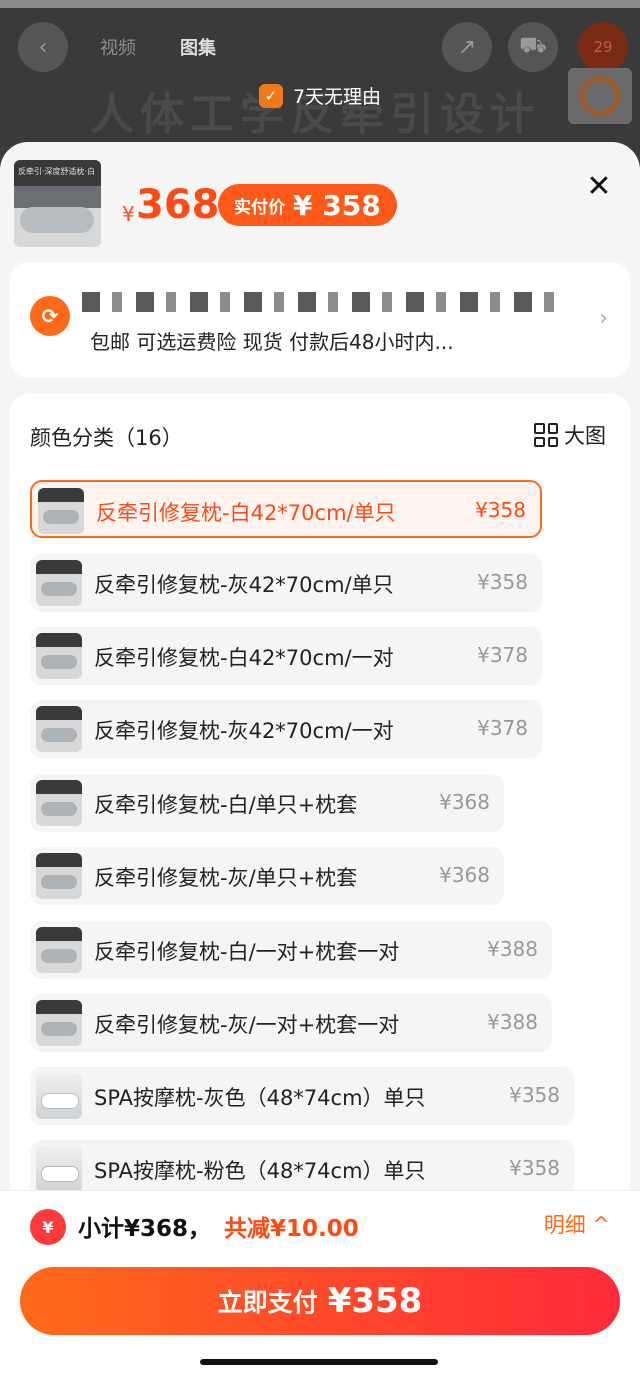  Describe the element at coordinates (603, 318) in the screenshot. I see `chevron-right-icon: ›` at that location.